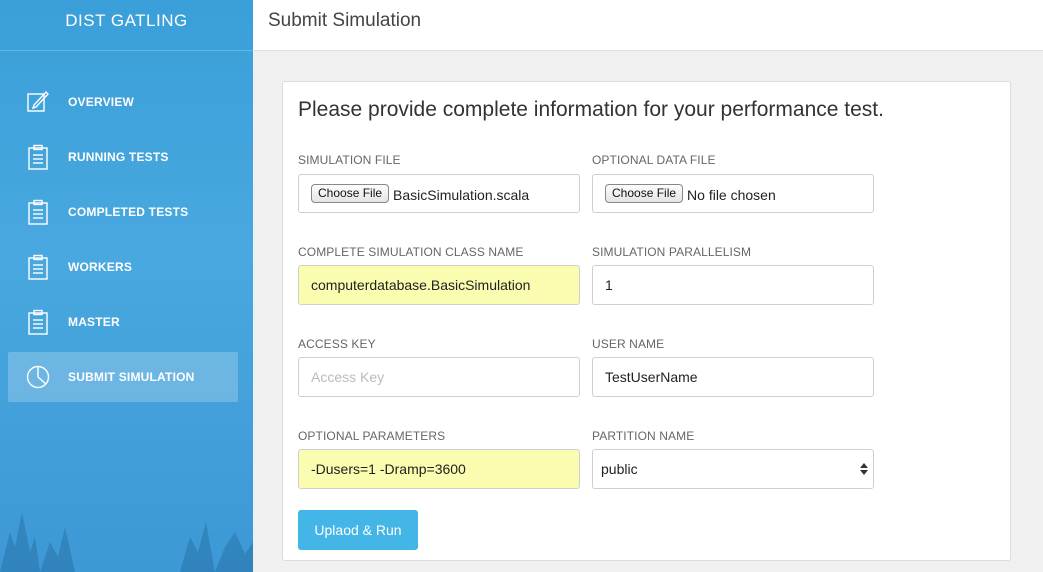 The width and height of the screenshot is (1043, 572). Describe the element at coordinates (94, 322) in the screenshot. I see `sidebar-item-label: MASTER` at that location.